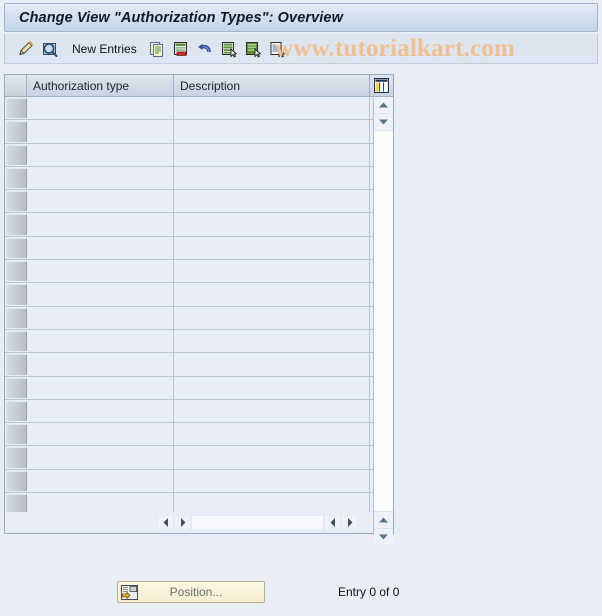 This screenshot has width=602, height=616. I want to click on table-settings-icon, so click(381, 85).